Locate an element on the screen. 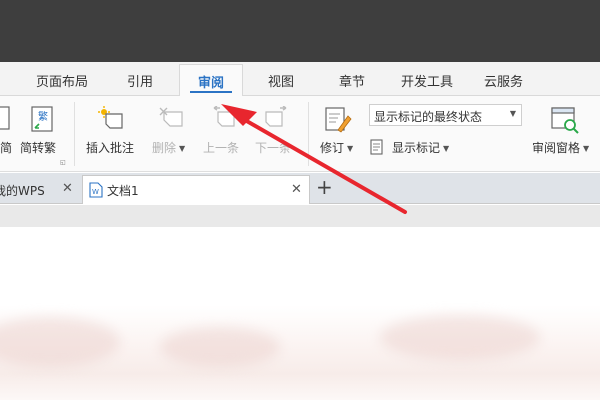 This screenshot has height=400, width=600. delete-comment-icon is located at coordinates (171, 117).